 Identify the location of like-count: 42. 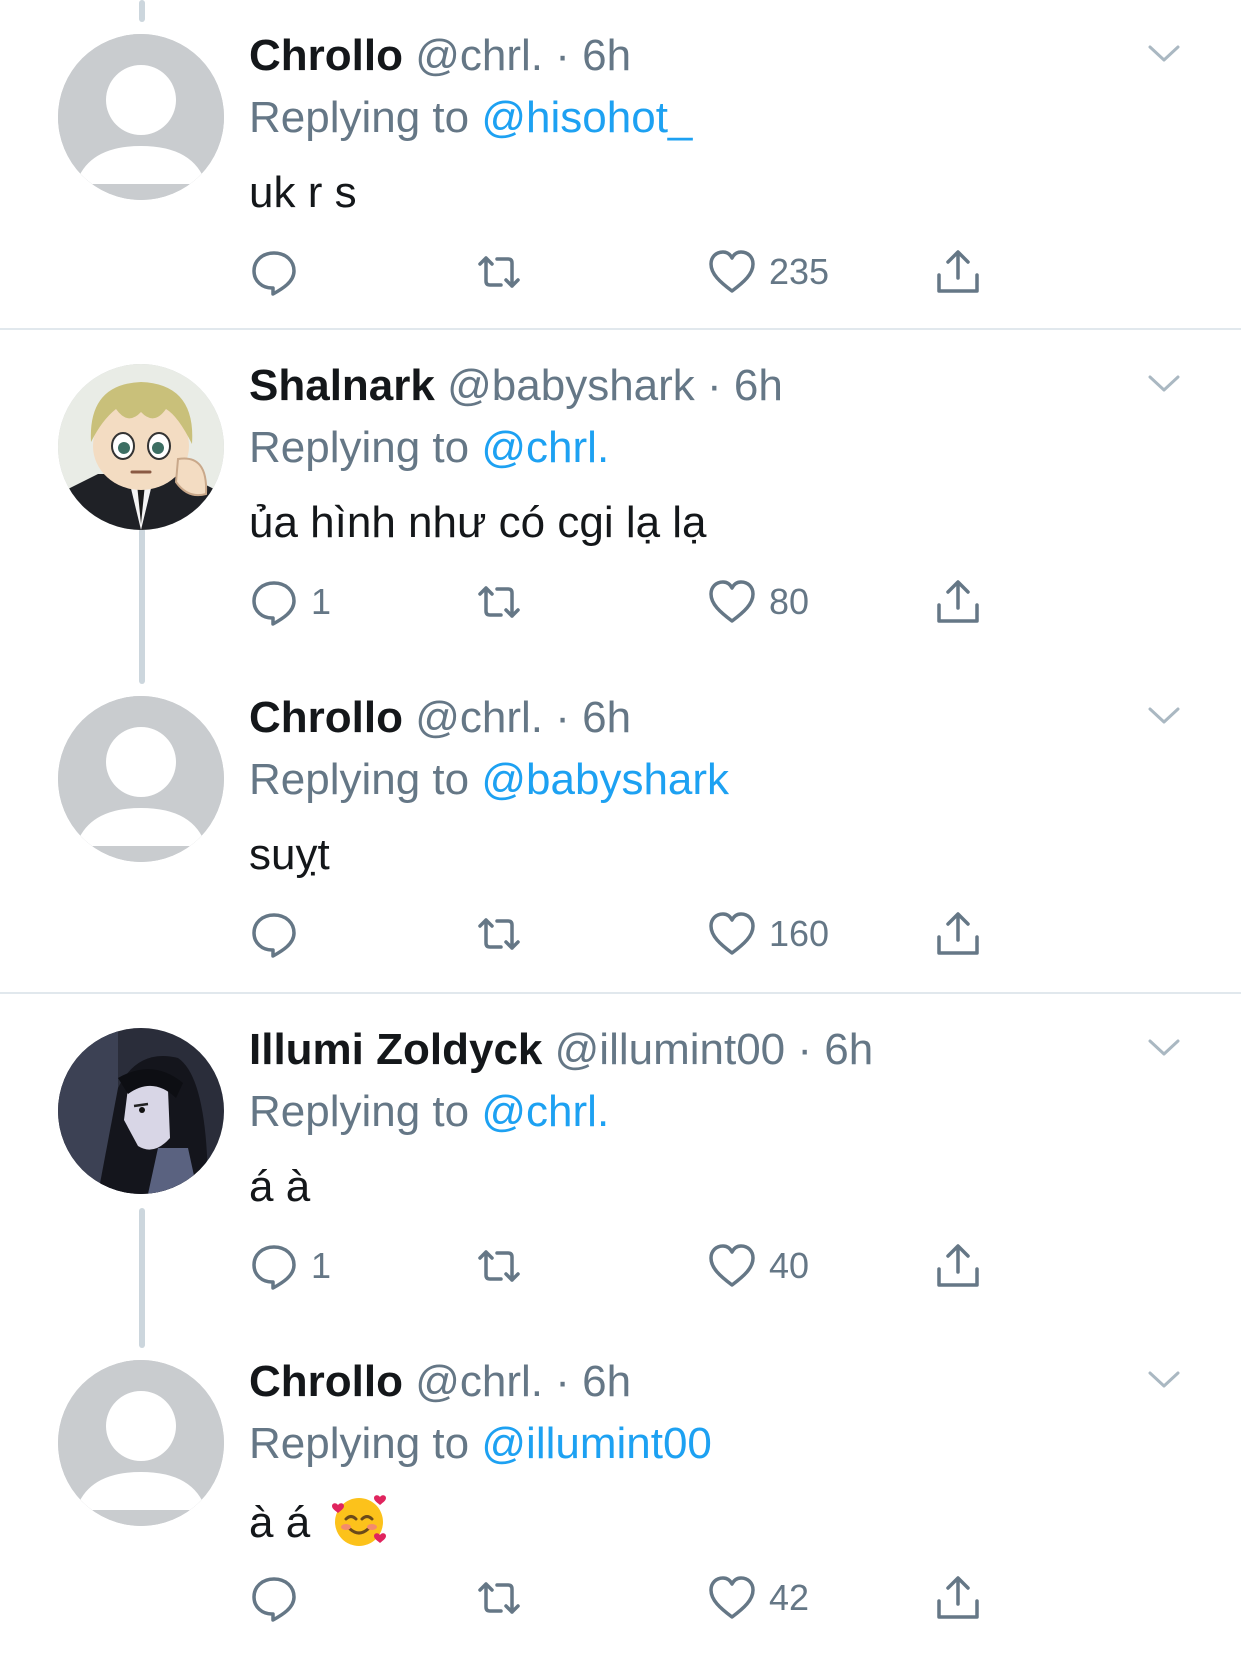
(789, 1597).